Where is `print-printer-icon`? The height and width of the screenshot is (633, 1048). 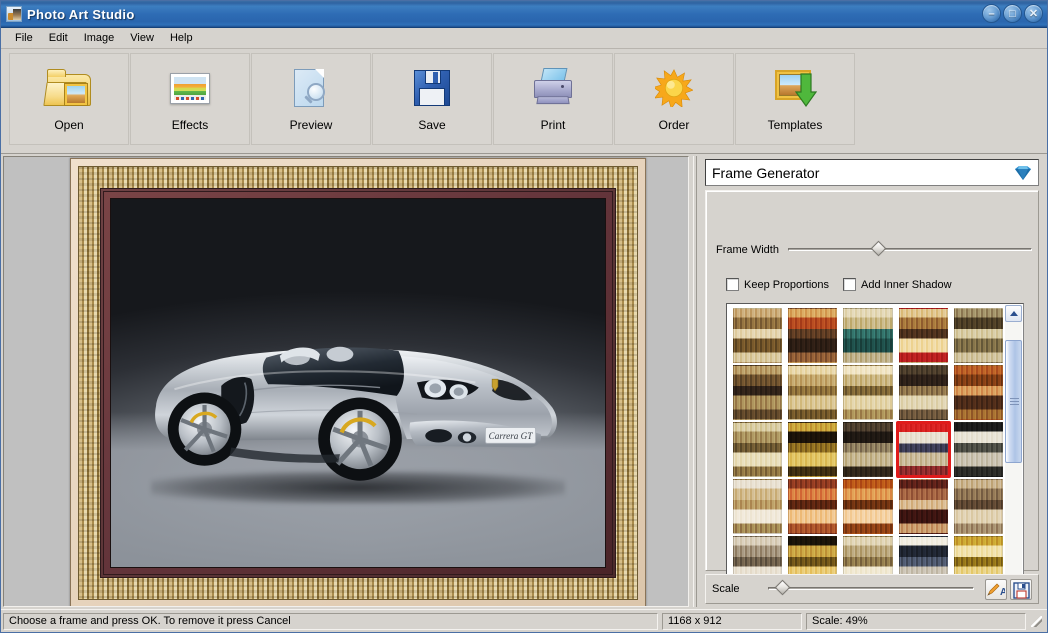 print-printer-icon is located at coordinates (553, 88).